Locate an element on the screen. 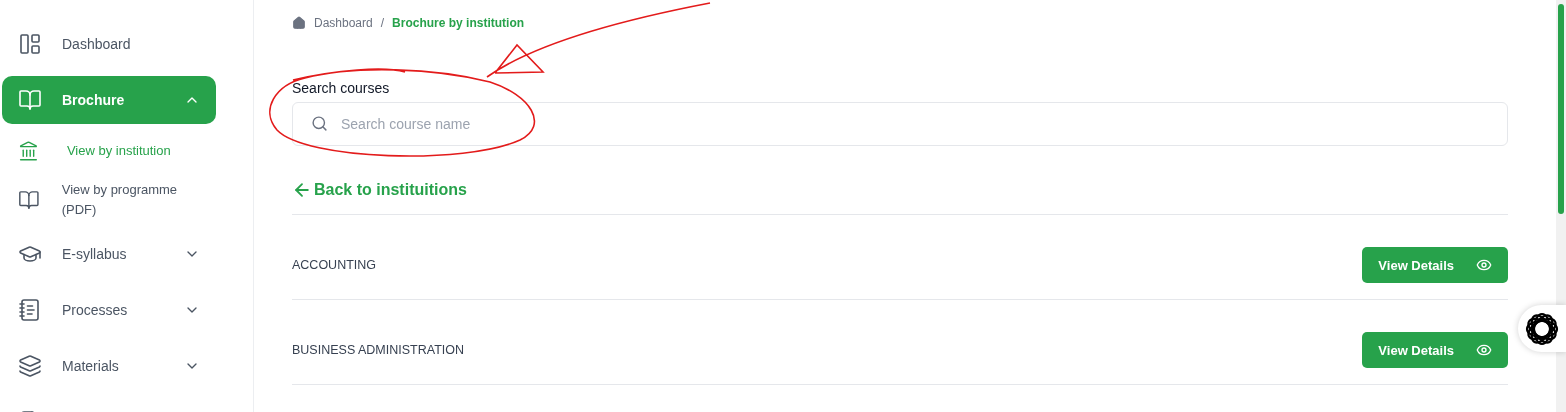 This screenshot has width=1566, height=412. notebook-icon is located at coordinates (30, 310).